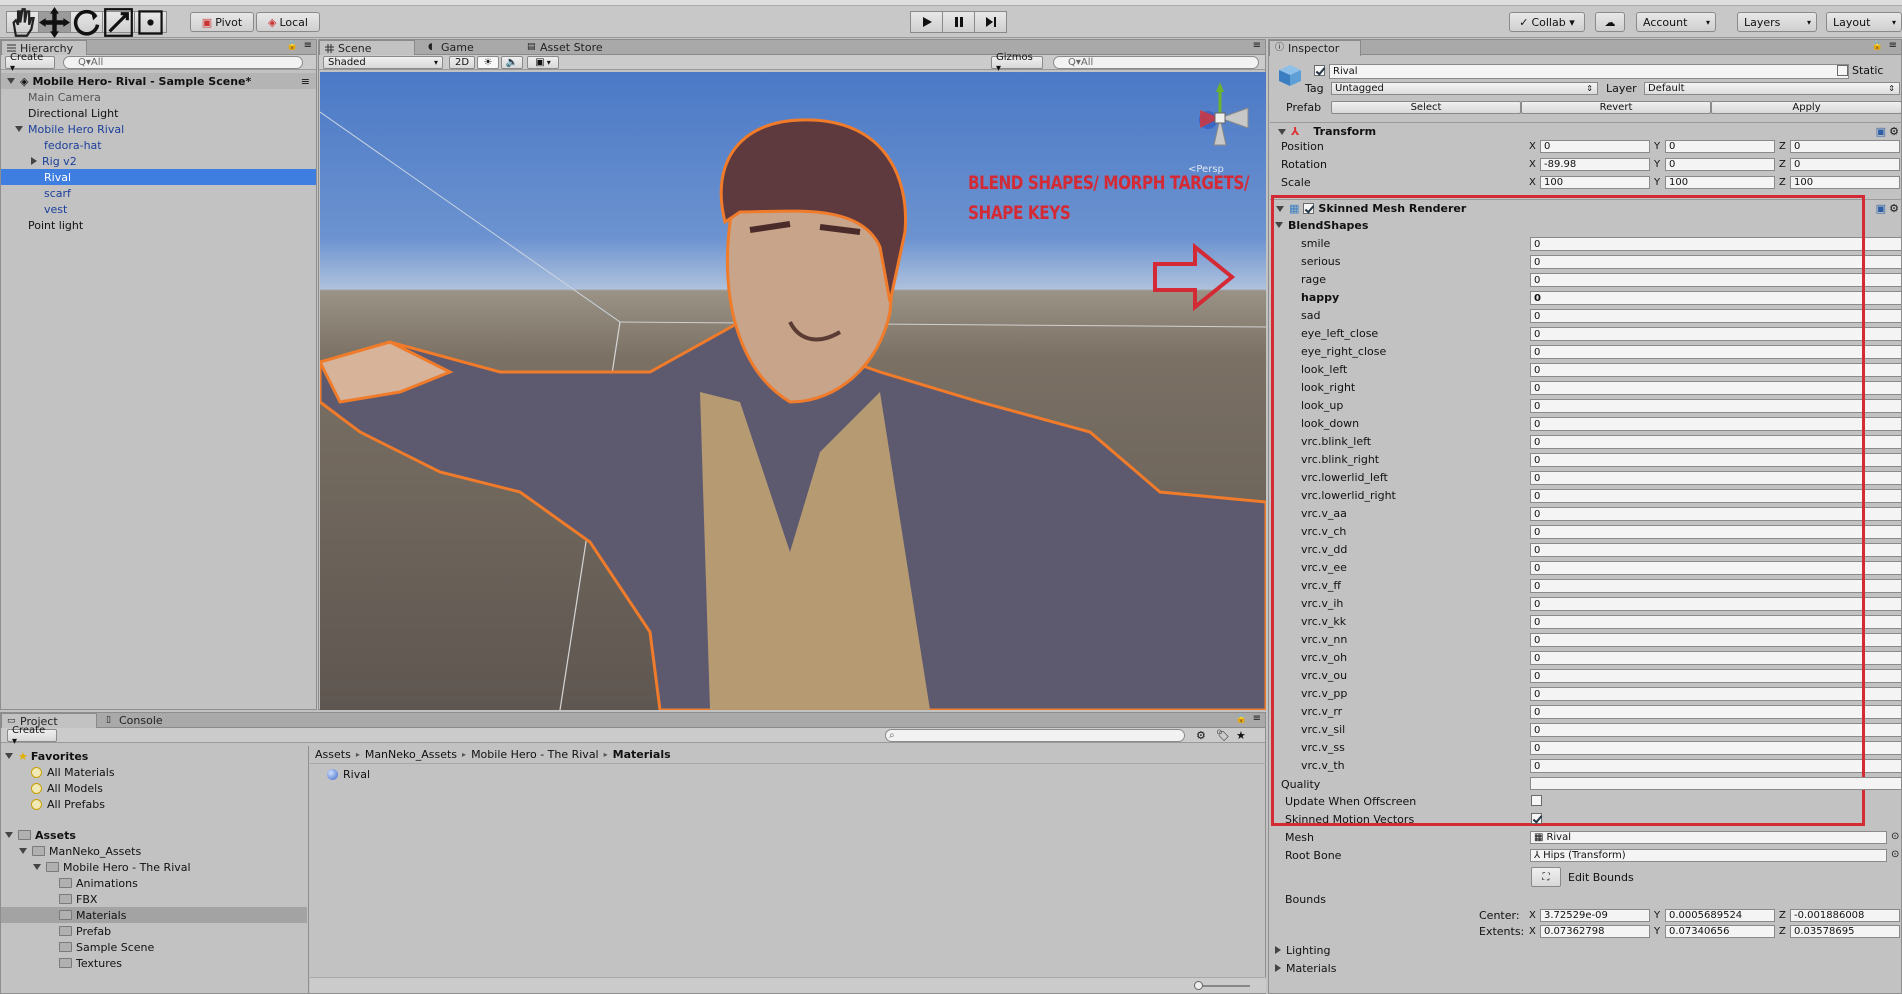 The width and height of the screenshot is (1902, 994). What do you see at coordinates (158, 161) in the screenshot?
I see `hierarchy-item: Rig v2` at bounding box center [158, 161].